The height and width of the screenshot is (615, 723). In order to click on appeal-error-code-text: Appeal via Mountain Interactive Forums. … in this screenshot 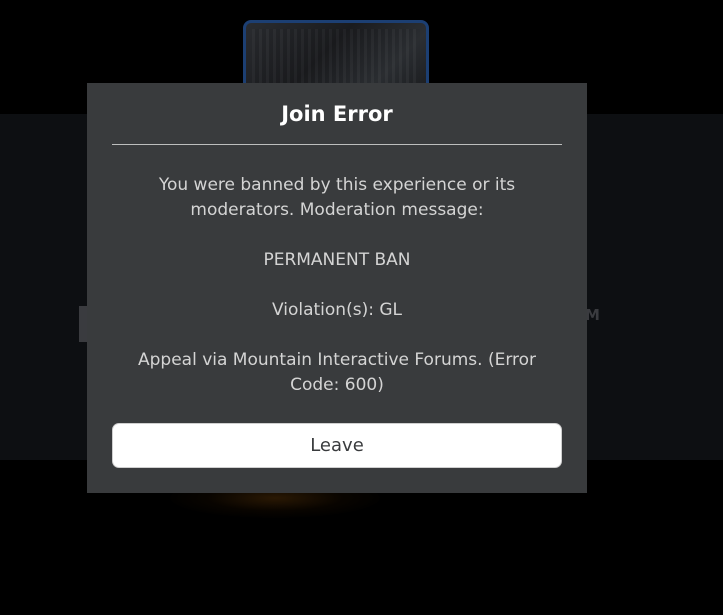, I will do `click(337, 372)`.